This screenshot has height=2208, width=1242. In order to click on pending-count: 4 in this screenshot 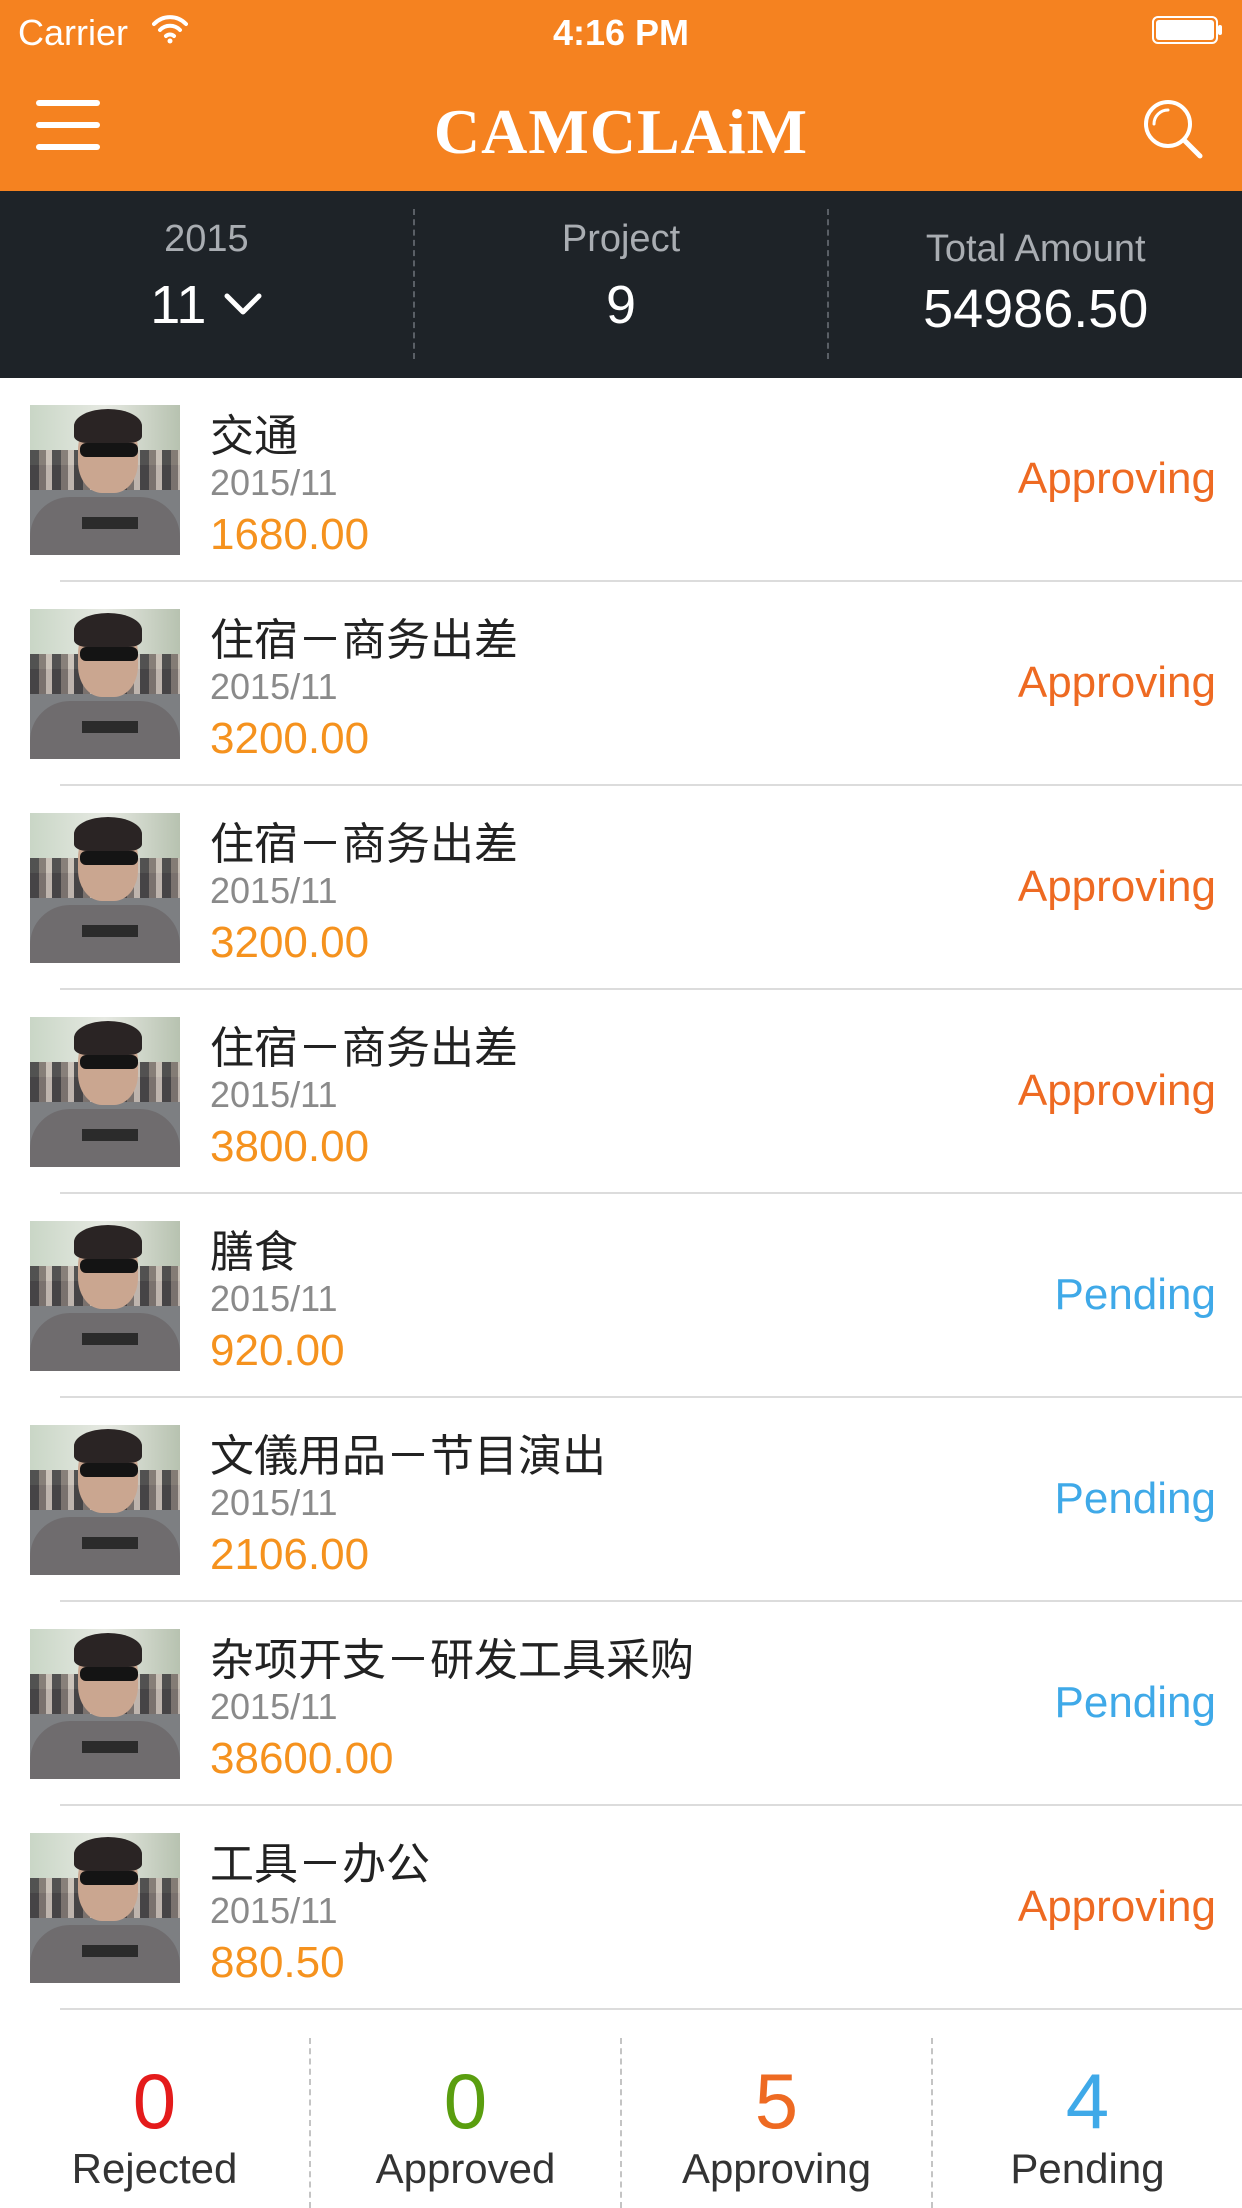, I will do `click(1087, 2101)`.